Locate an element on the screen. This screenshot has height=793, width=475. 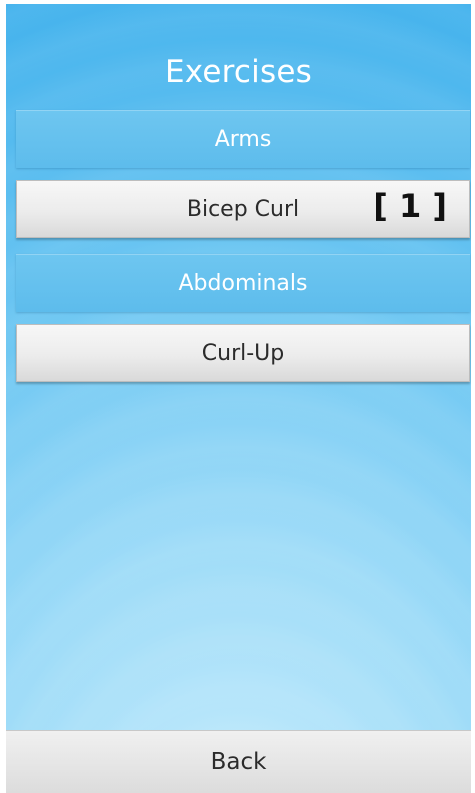
exercise-label: Bicep Curl is located at coordinates (243, 209).